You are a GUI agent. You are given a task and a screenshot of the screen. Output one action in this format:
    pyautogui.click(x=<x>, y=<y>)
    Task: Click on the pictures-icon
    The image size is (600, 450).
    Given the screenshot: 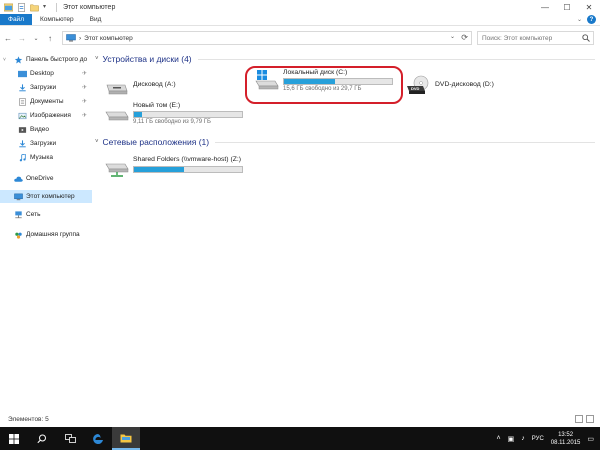 What is the action you would take?
    pyautogui.click(x=22, y=115)
    